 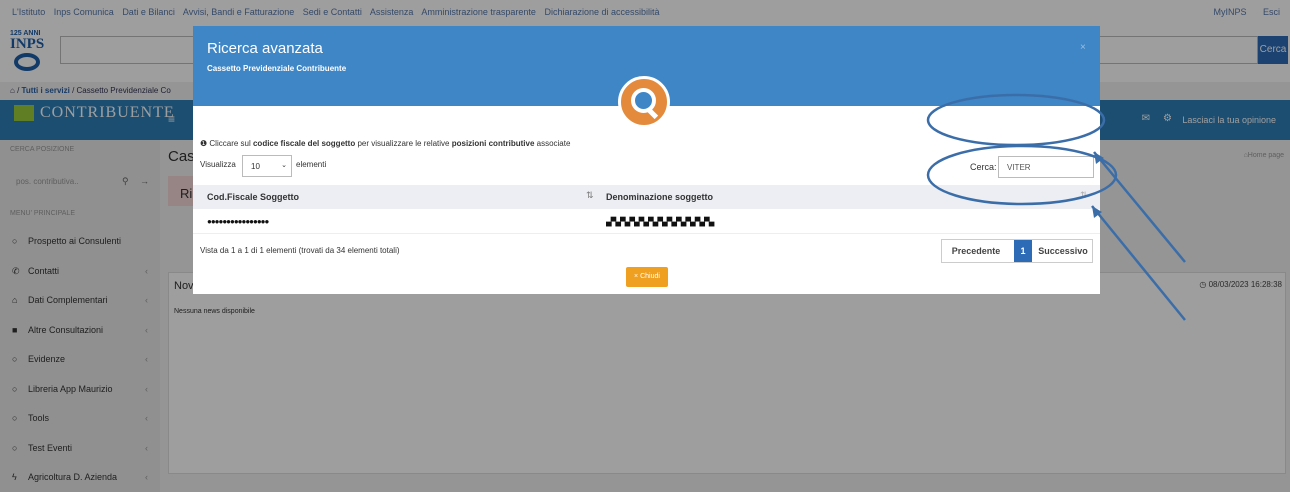 I want to click on info-bold-text: posizioni contributive, so click(x=493, y=143).